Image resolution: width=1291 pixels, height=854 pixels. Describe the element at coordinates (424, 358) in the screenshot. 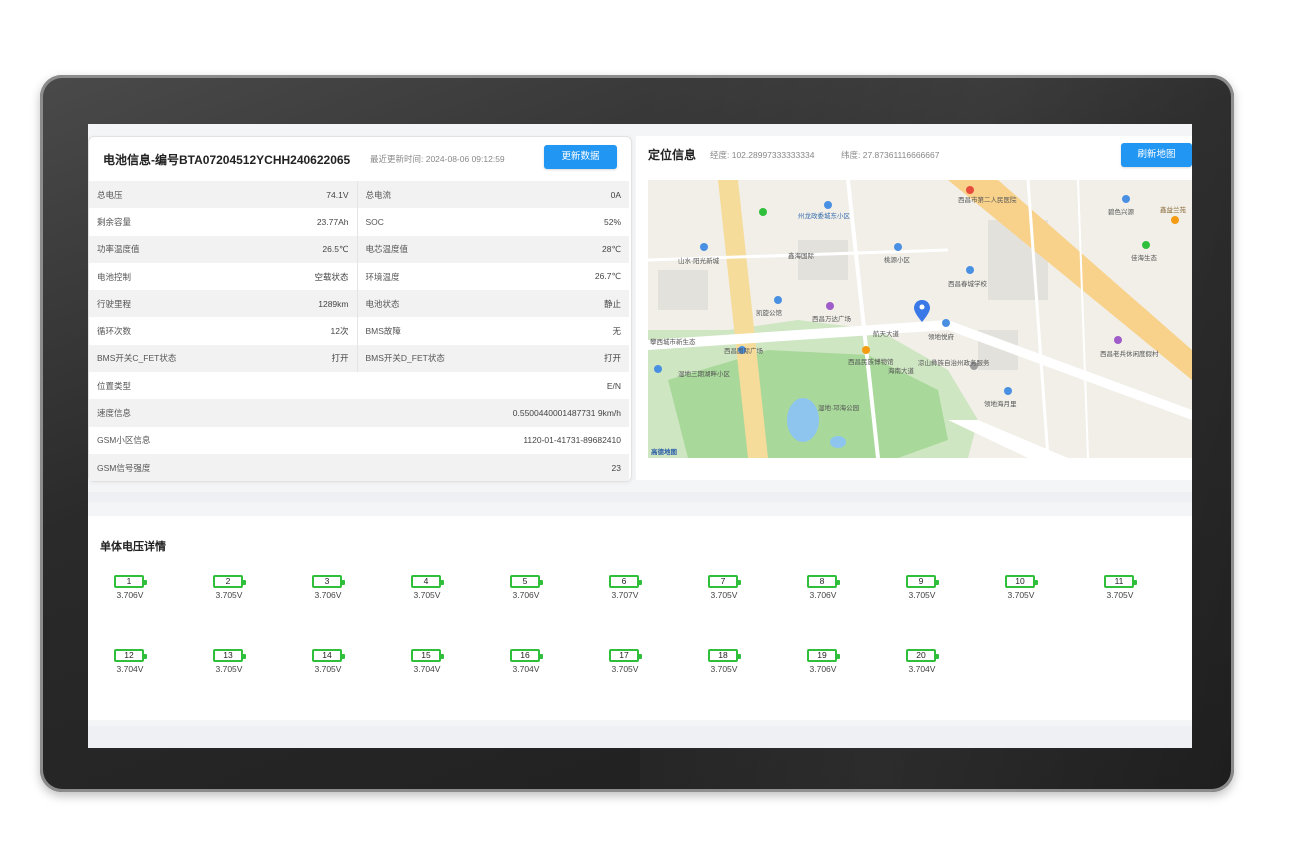

I see `info-label: BMS开关D_FET状态` at that location.